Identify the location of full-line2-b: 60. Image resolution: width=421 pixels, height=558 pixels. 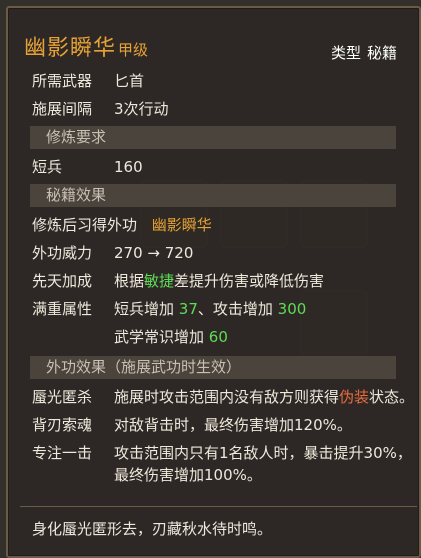
(218, 337).